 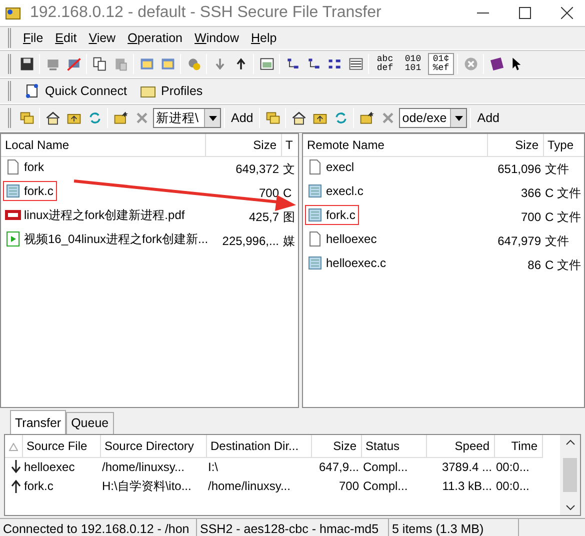 What do you see at coordinates (433, 118) in the screenshot?
I see `path-dropdown: ode/exe` at bounding box center [433, 118].